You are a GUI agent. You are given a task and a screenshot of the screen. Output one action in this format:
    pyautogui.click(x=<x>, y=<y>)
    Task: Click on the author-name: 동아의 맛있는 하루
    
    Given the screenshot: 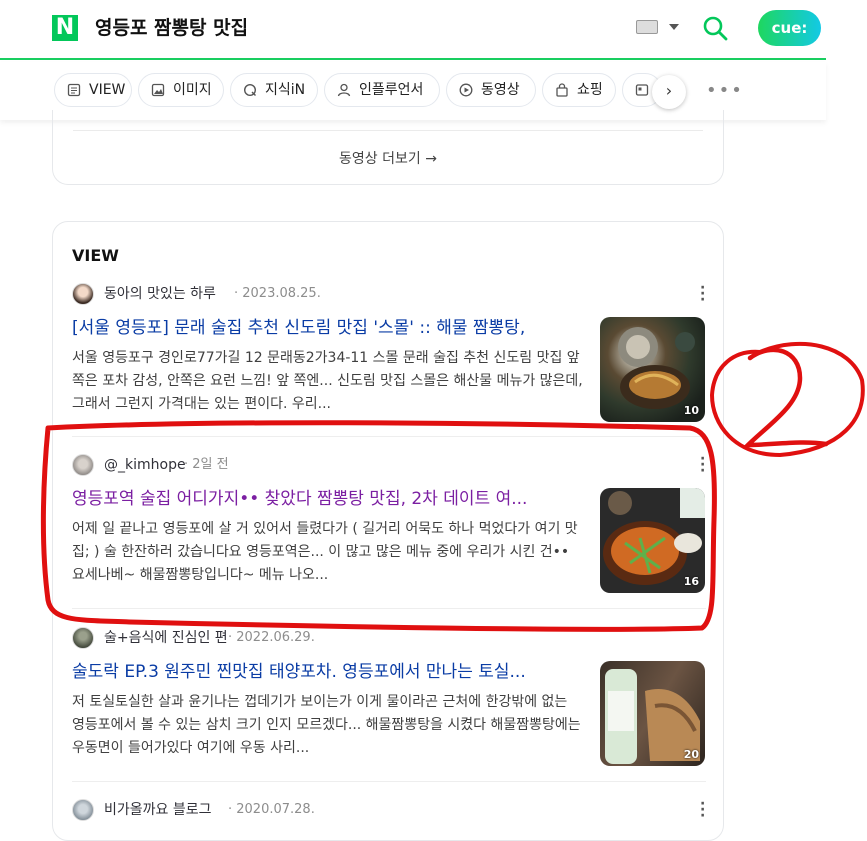 What is the action you would take?
    pyautogui.click(x=160, y=294)
    